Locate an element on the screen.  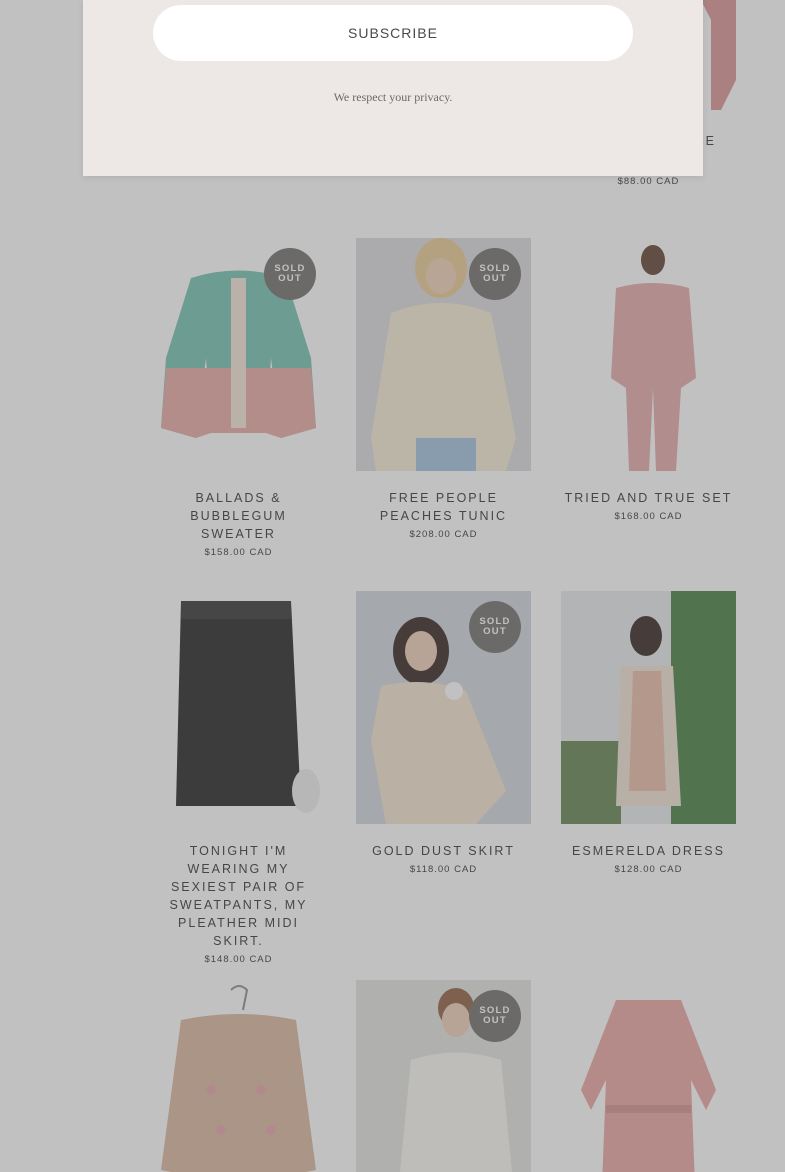
privacy-note: We respect your privacy. is located at coordinates (393, 97).